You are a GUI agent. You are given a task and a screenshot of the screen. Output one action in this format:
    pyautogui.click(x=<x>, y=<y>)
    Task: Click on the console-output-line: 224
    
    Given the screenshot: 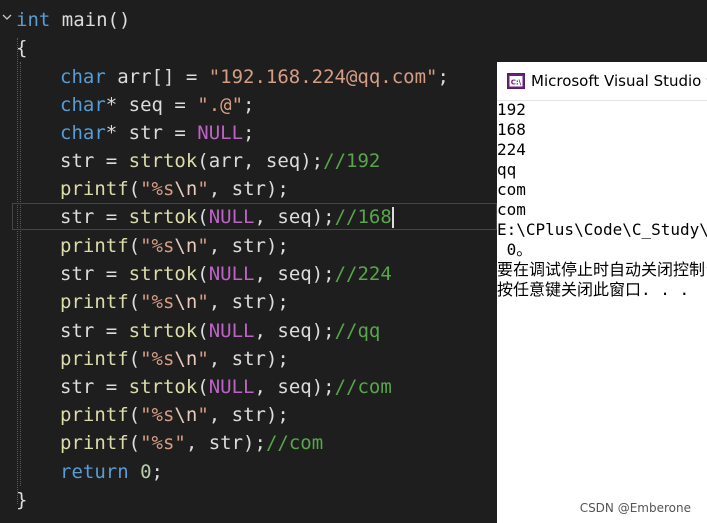 What is the action you would take?
    pyautogui.click(x=511, y=149)
    